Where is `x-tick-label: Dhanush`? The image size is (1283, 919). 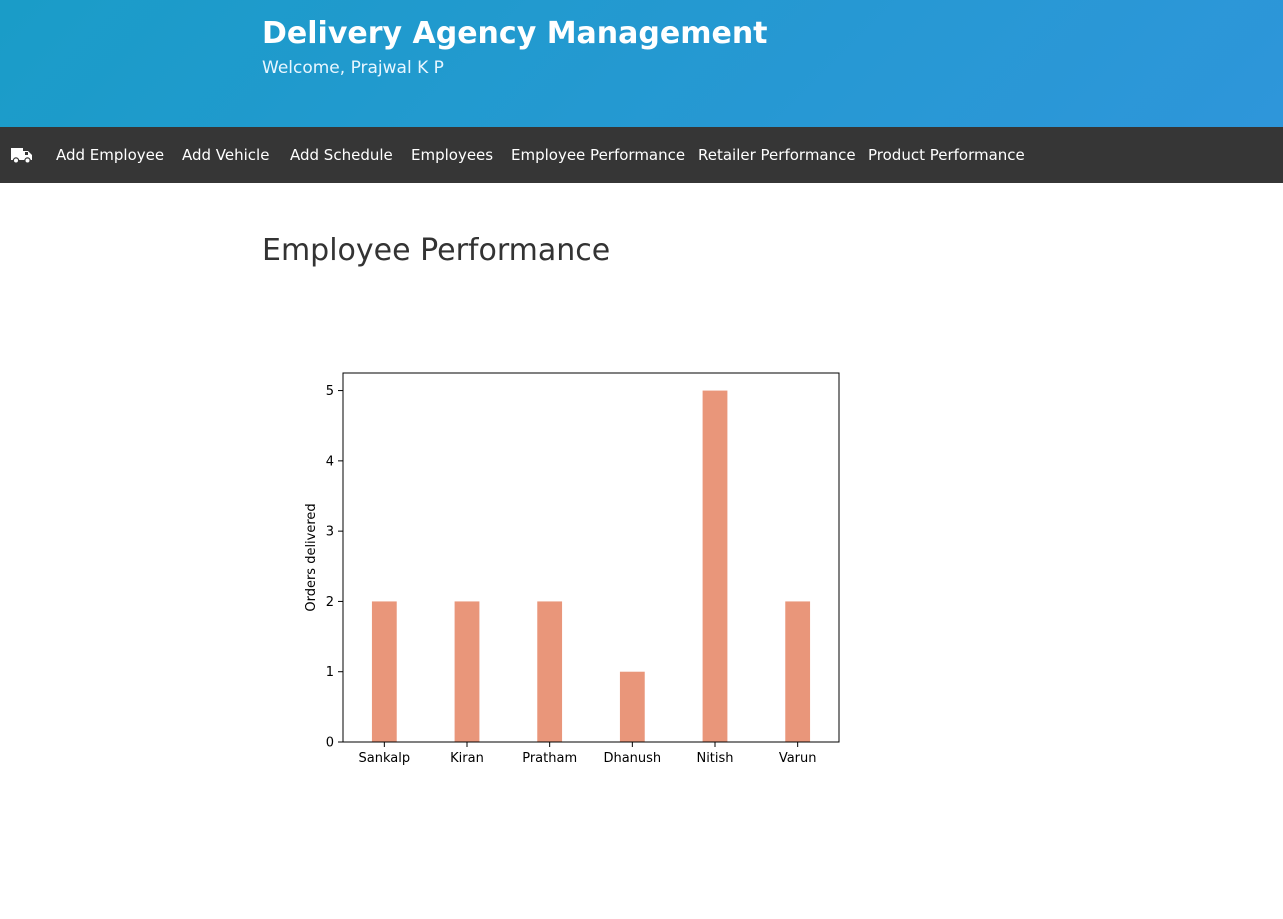 x-tick-label: Dhanush is located at coordinates (632, 758).